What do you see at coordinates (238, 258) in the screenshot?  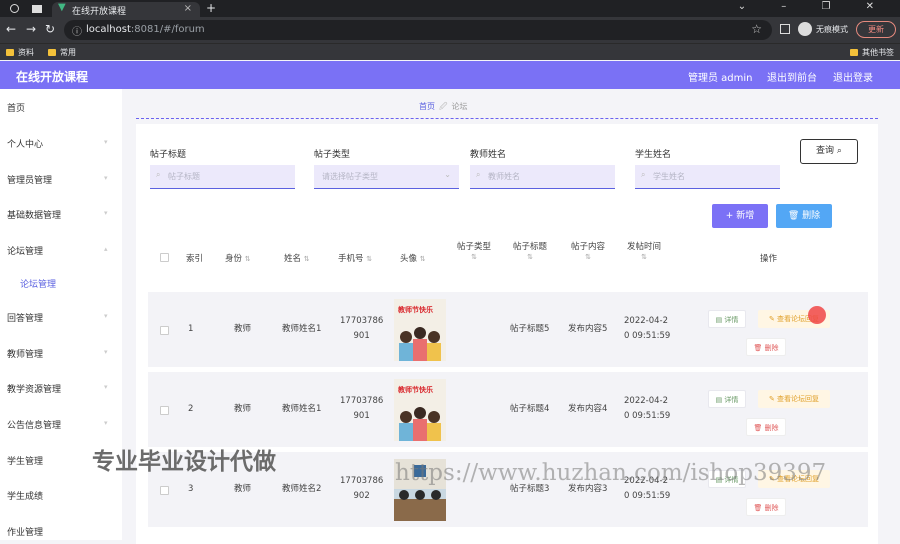 I see `col-role: 身份 ⇅` at bounding box center [238, 258].